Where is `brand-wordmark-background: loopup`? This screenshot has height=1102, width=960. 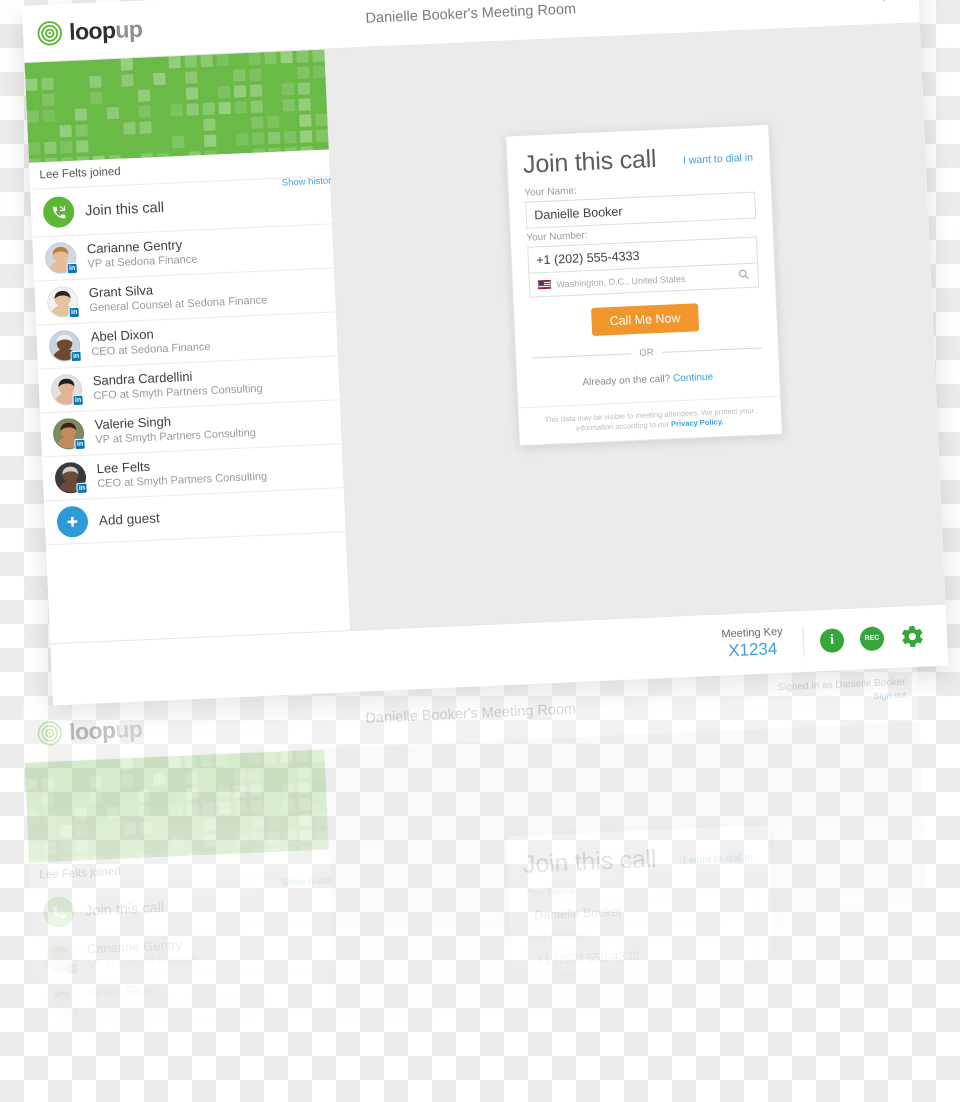 brand-wordmark-background: loopup is located at coordinates (105, 730).